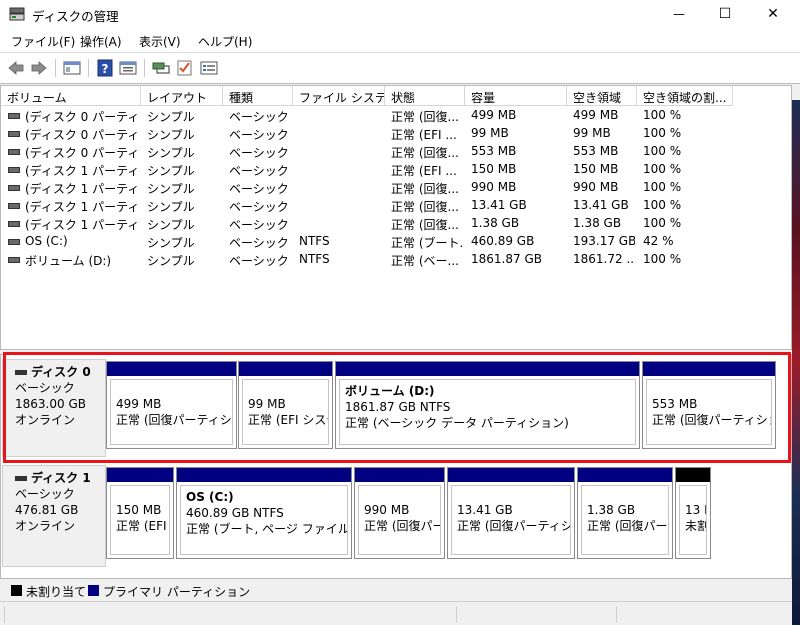 The height and width of the screenshot is (625, 800). I want to click on partition-block: 13 M 未割, so click(693, 513).